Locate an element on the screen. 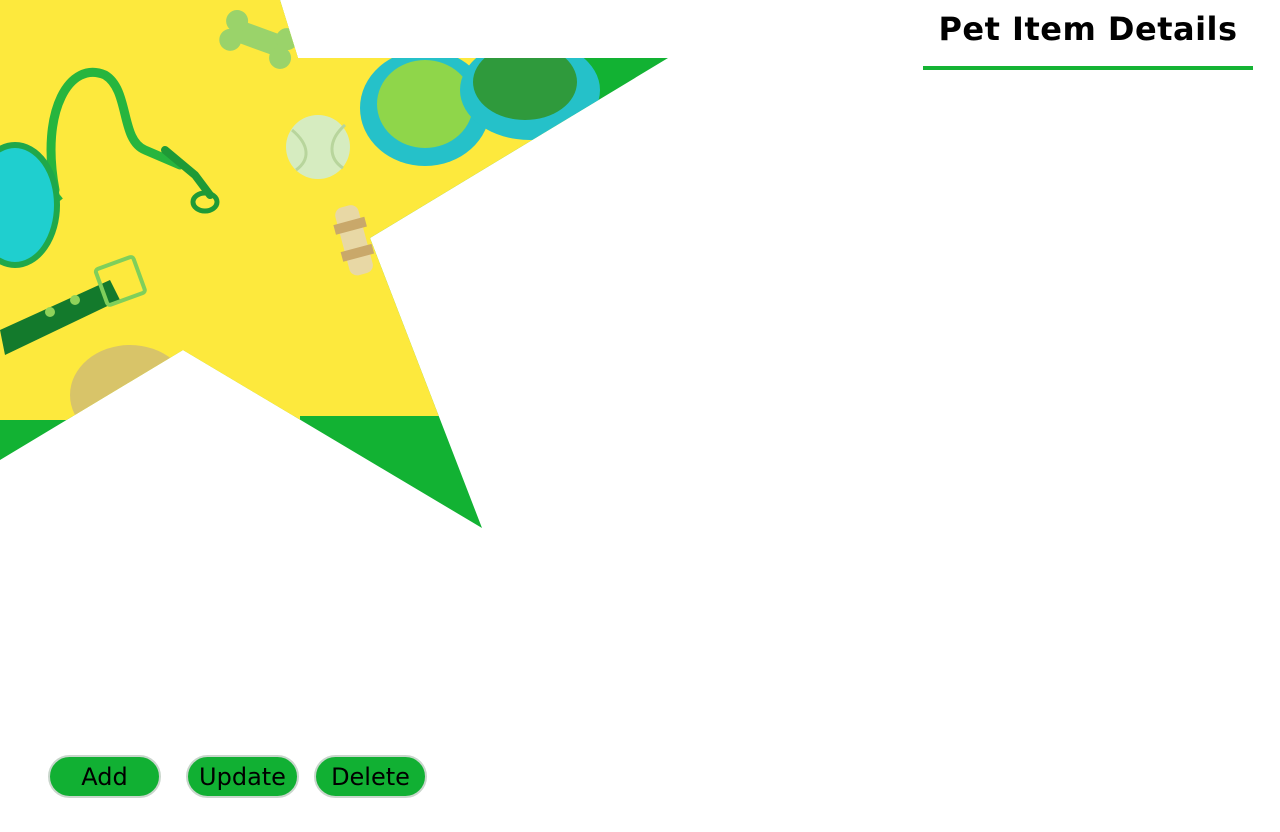 The width and height of the screenshot is (1280, 832). page-title: Pet Item Details is located at coordinates (1088, 29).